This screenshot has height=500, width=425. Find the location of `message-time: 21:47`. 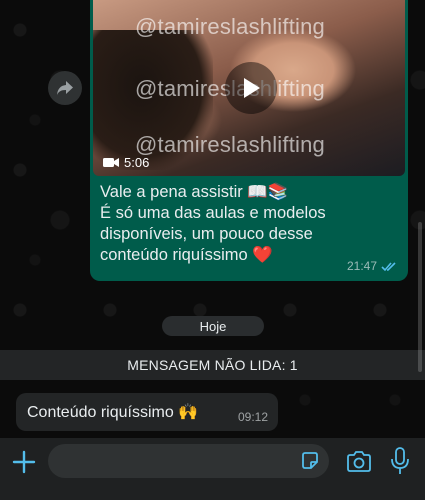

message-time: 21:47 is located at coordinates (361, 266).